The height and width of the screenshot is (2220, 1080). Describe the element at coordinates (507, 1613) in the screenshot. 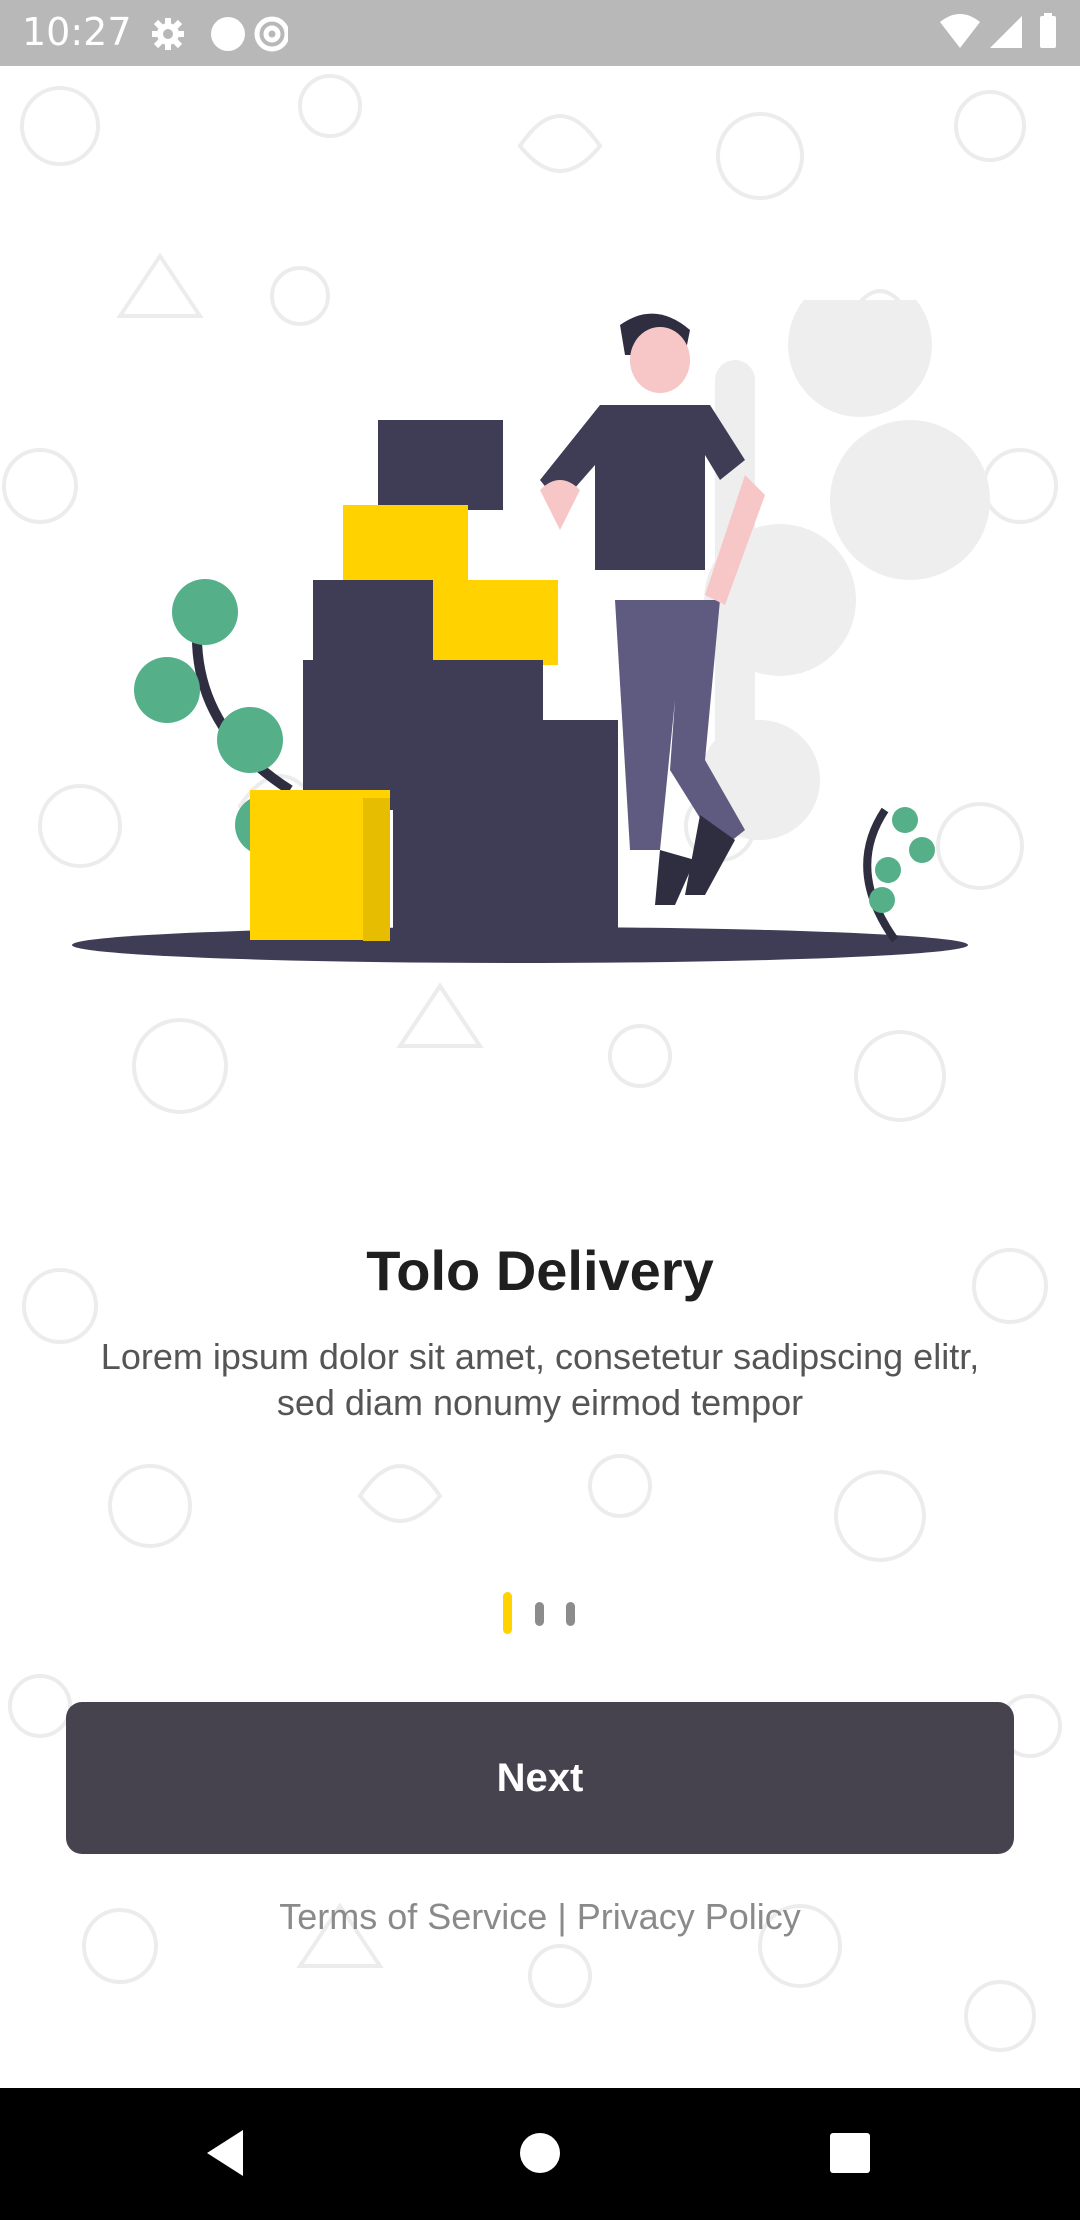

I see `page-indicator-dot-active` at that location.